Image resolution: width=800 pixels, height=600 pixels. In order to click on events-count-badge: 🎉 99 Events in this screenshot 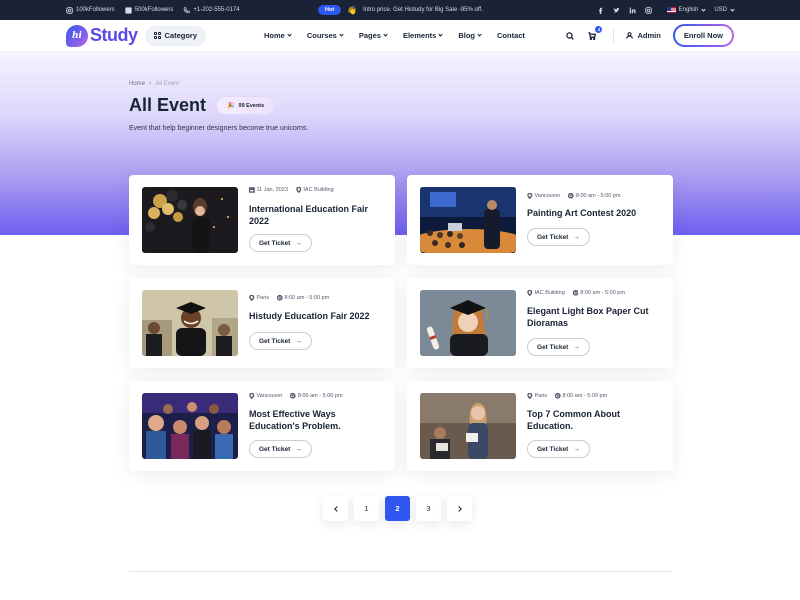, I will do `click(246, 105)`.